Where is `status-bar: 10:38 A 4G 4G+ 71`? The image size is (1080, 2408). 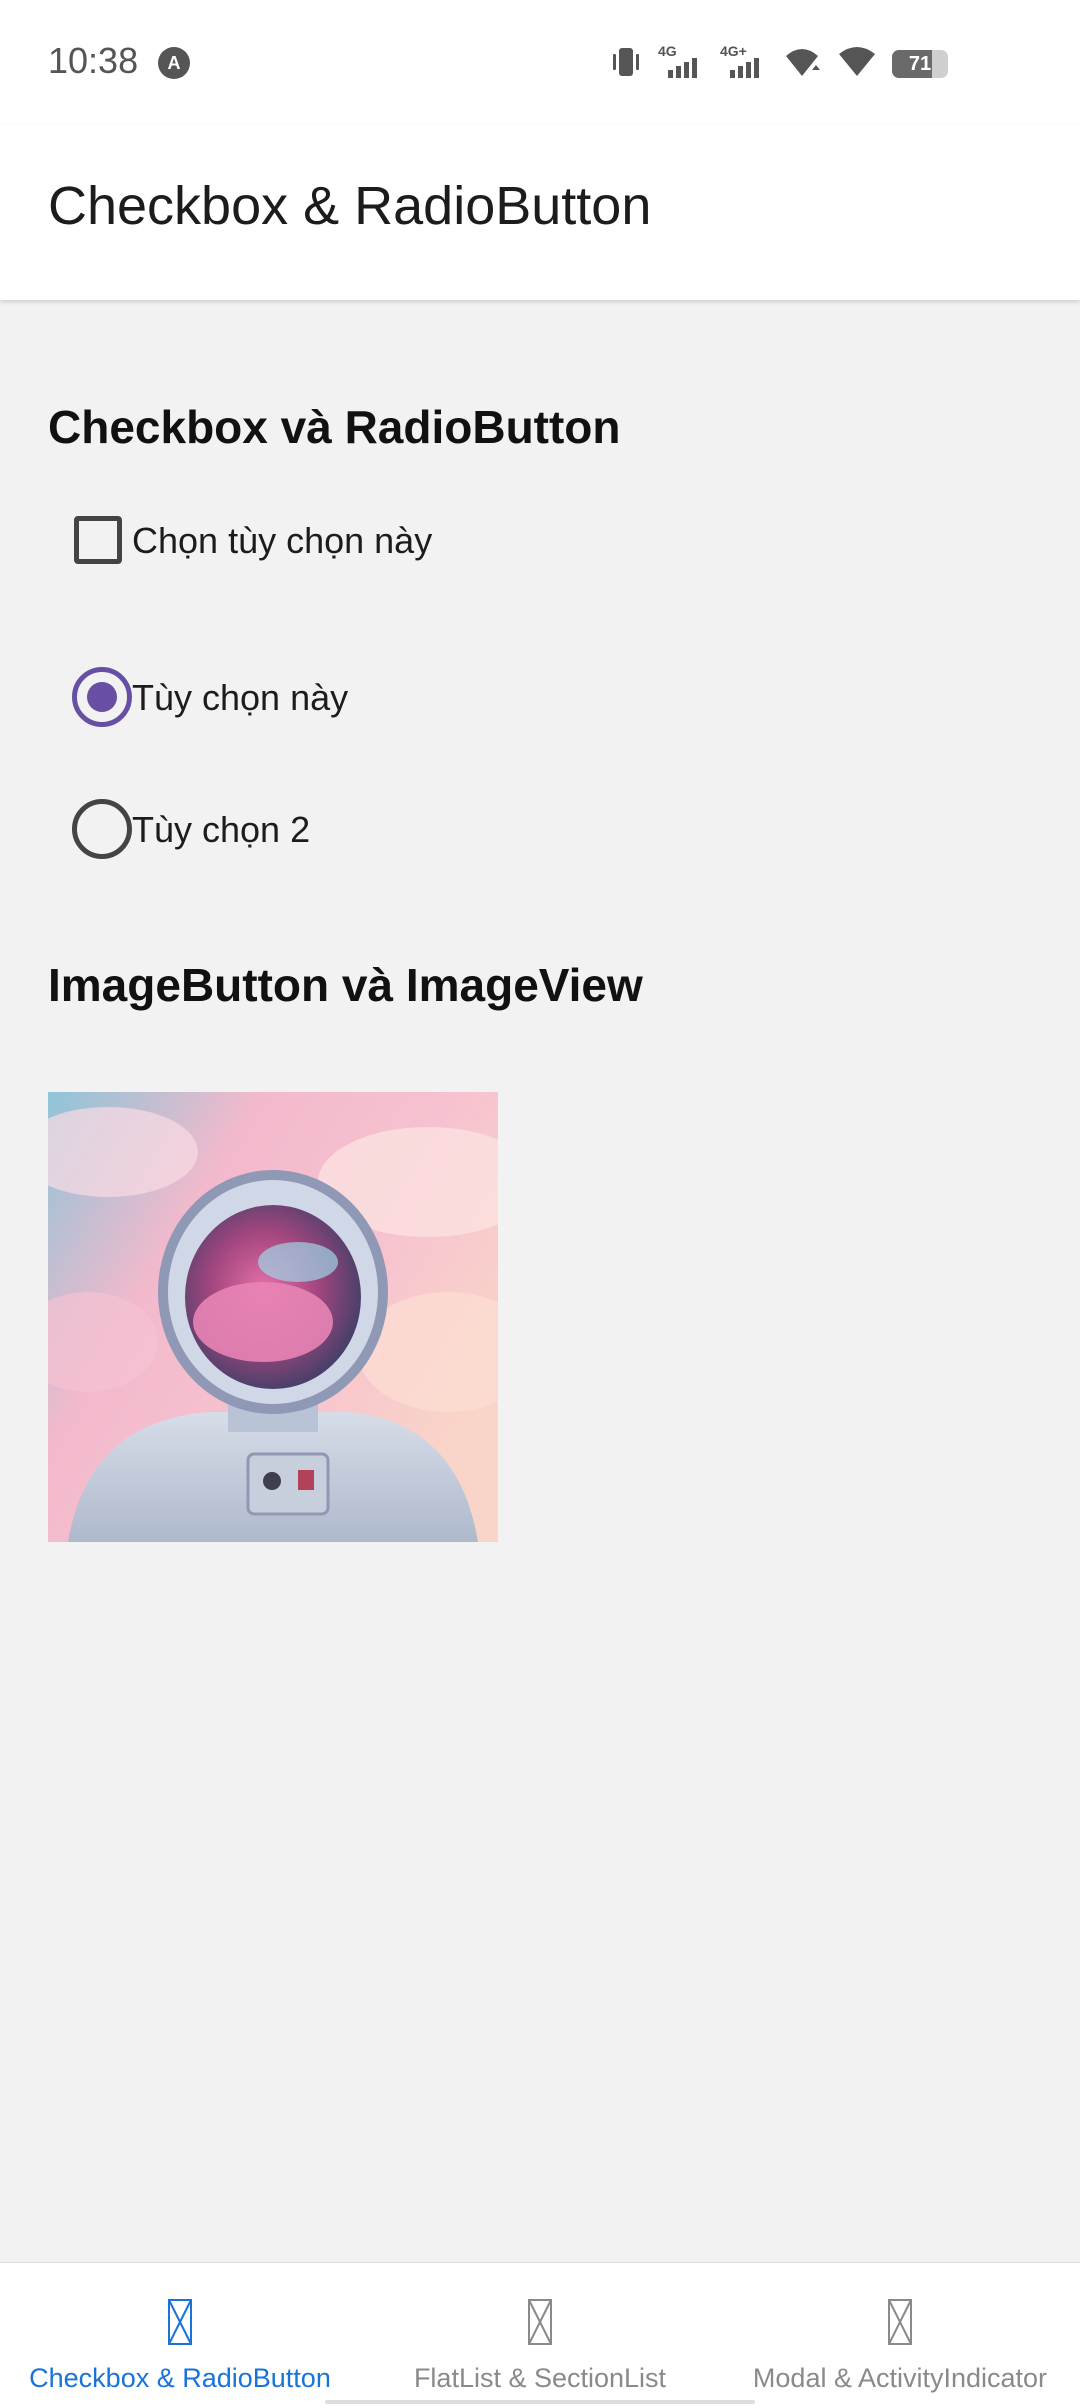
status-bar: 10:38 A 4G 4G+ 71 is located at coordinates (540, 62).